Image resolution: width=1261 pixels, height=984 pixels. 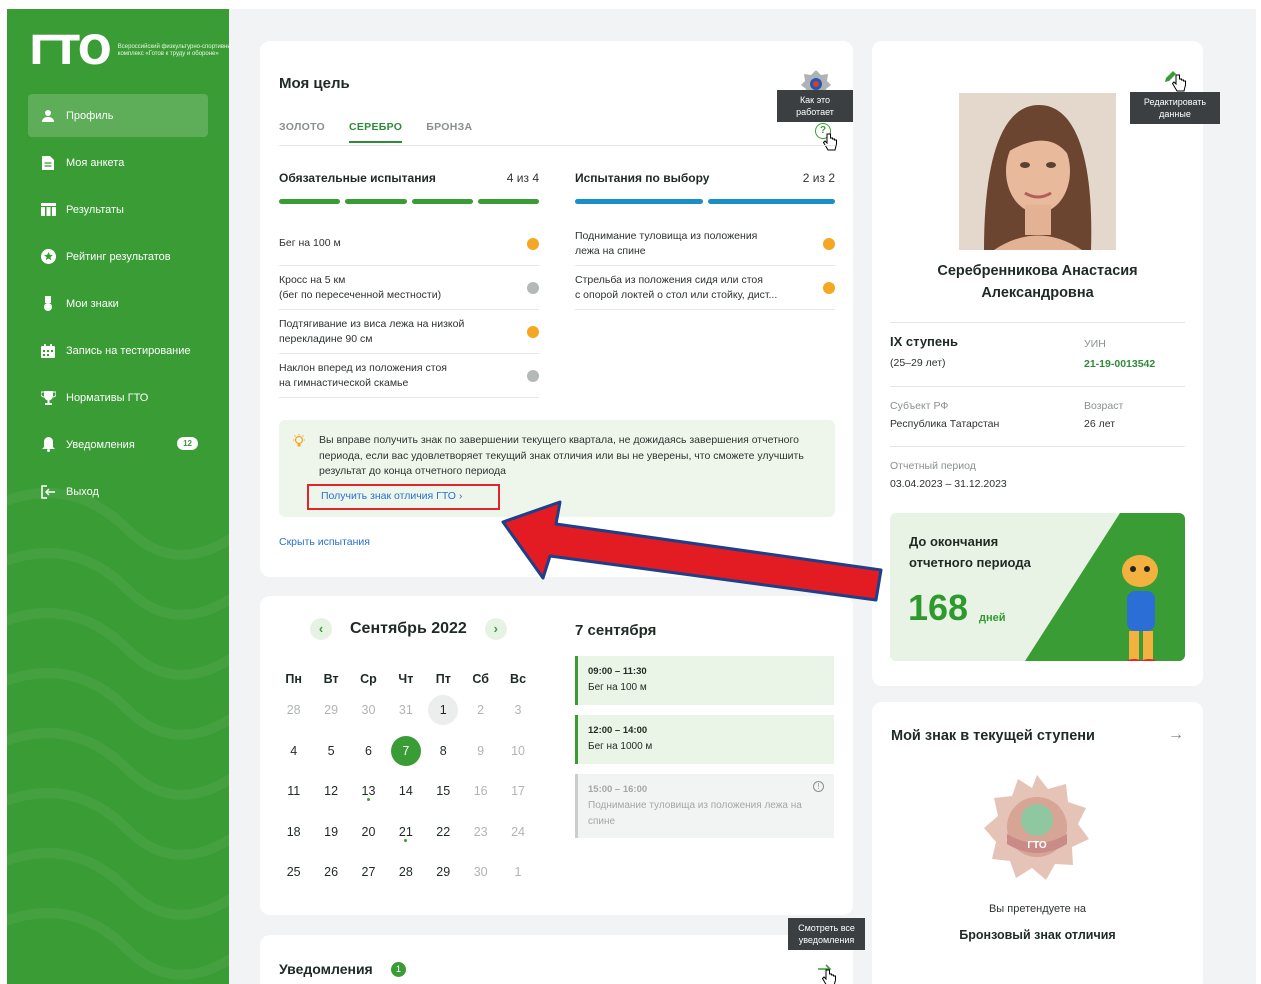 What do you see at coordinates (771, 201) in the screenshot?
I see `progress-segment` at bounding box center [771, 201].